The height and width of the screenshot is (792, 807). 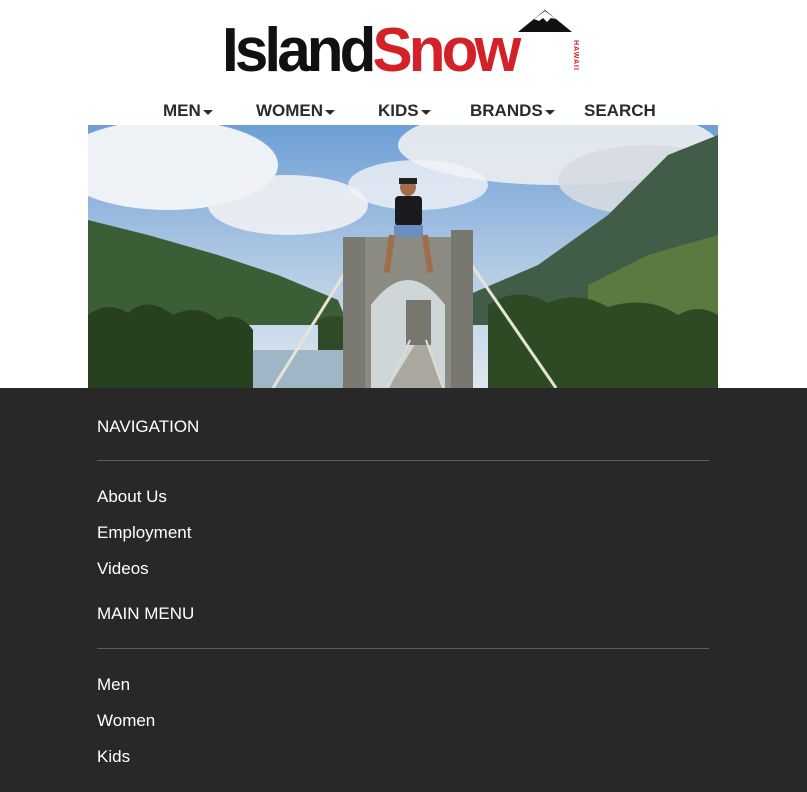 What do you see at coordinates (113, 685) in the screenshot?
I see `footer-link-men: Men` at bounding box center [113, 685].